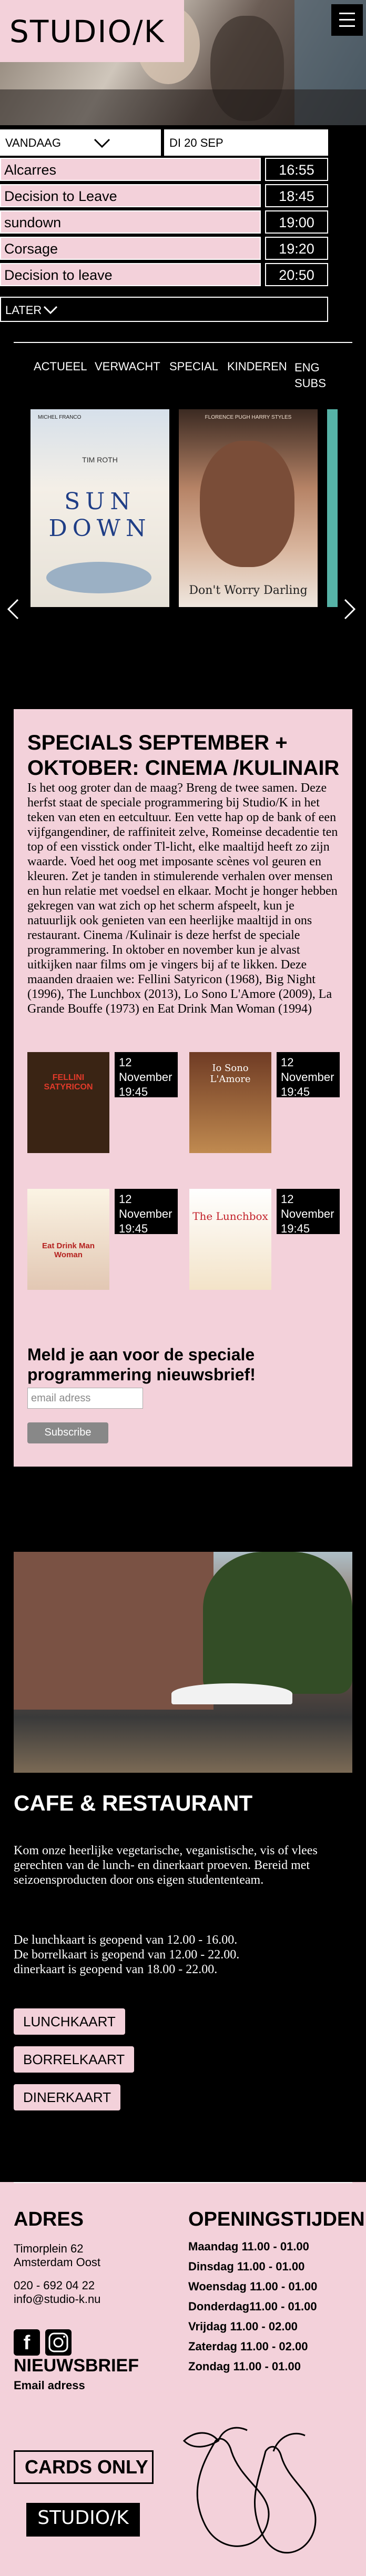 This screenshot has height=2576, width=366. What do you see at coordinates (57, 2299) in the screenshot?
I see `email-link: info@studio-k.nu` at bounding box center [57, 2299].